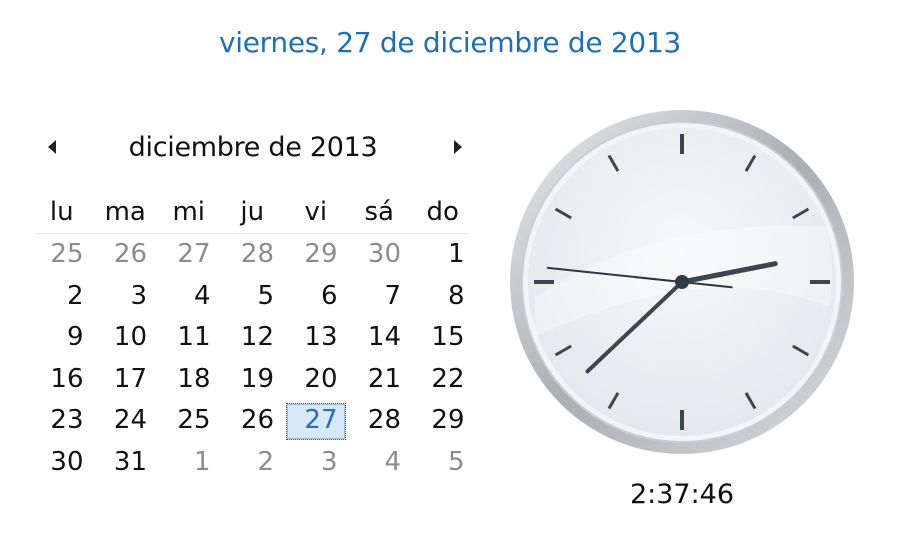  I want to click on clock-center-cap, so click(682, 282).